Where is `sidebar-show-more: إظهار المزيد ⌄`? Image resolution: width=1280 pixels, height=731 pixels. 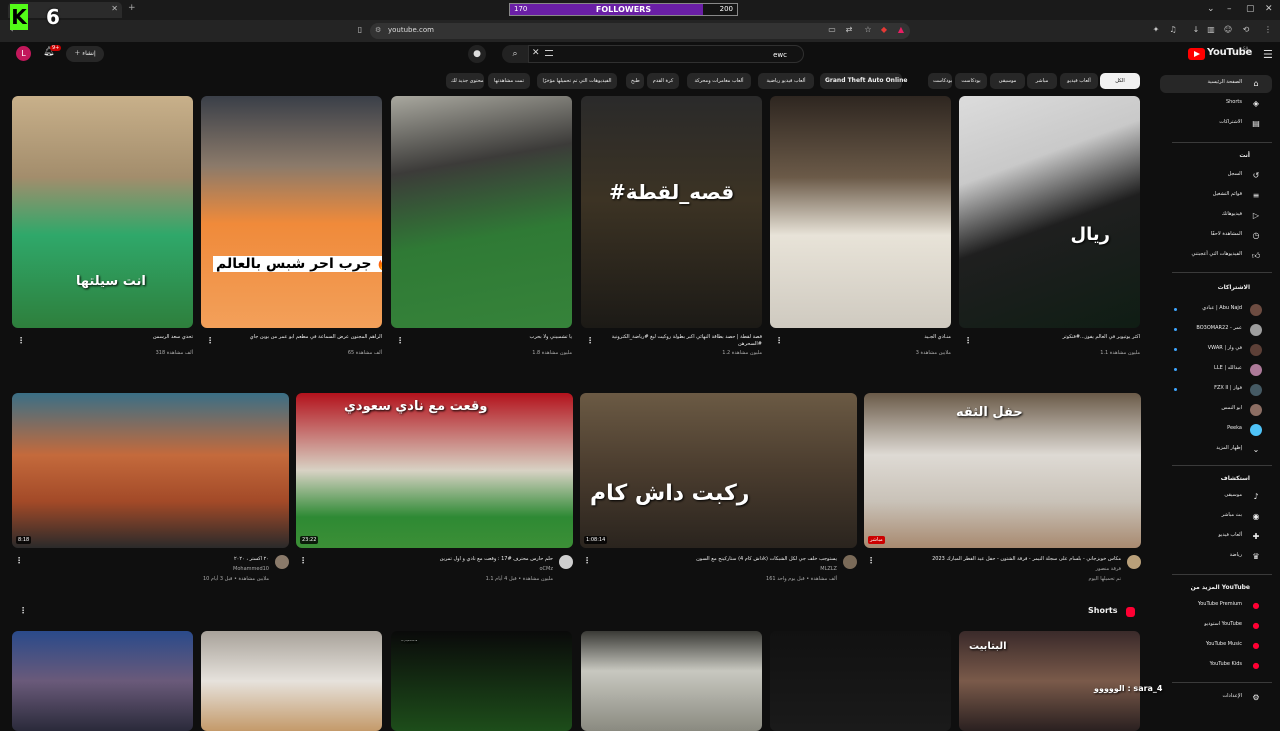 sidebar-show-more: إظهار المزيد ⌄ is located at coordinates (1216, 450).